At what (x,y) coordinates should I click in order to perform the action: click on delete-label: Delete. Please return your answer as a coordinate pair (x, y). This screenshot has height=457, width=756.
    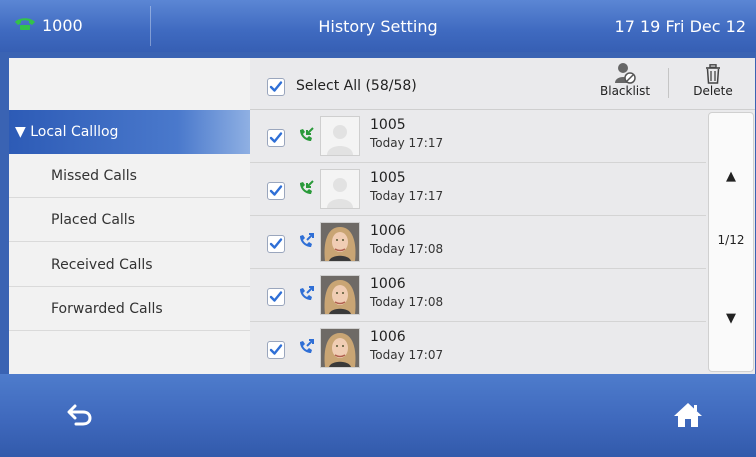
    Looking at the image, I should click on (713, 91).